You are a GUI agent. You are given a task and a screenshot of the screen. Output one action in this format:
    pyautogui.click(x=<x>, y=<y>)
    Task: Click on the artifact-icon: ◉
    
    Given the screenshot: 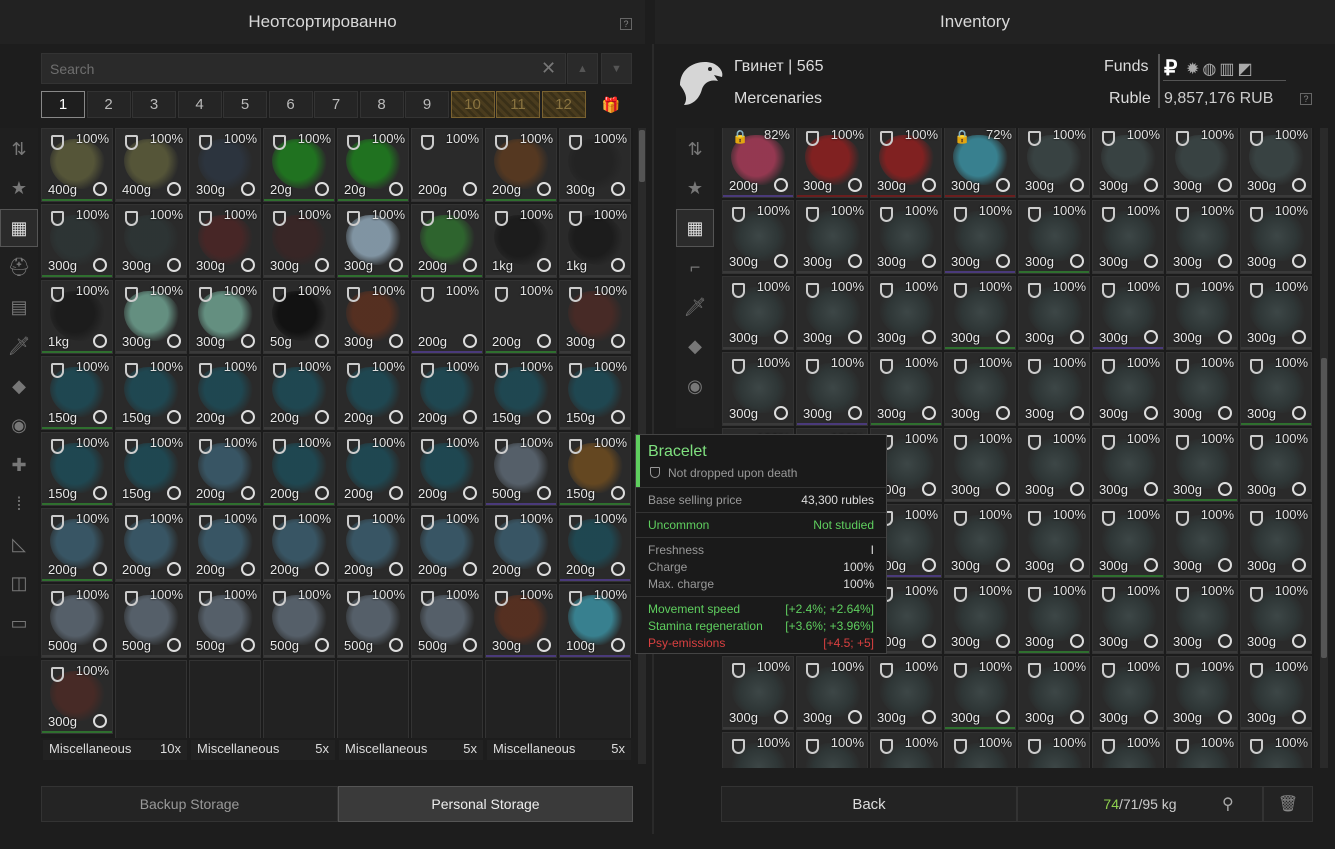 What is the action you would take?
    pyautogui.click(x=19, y=426)
    